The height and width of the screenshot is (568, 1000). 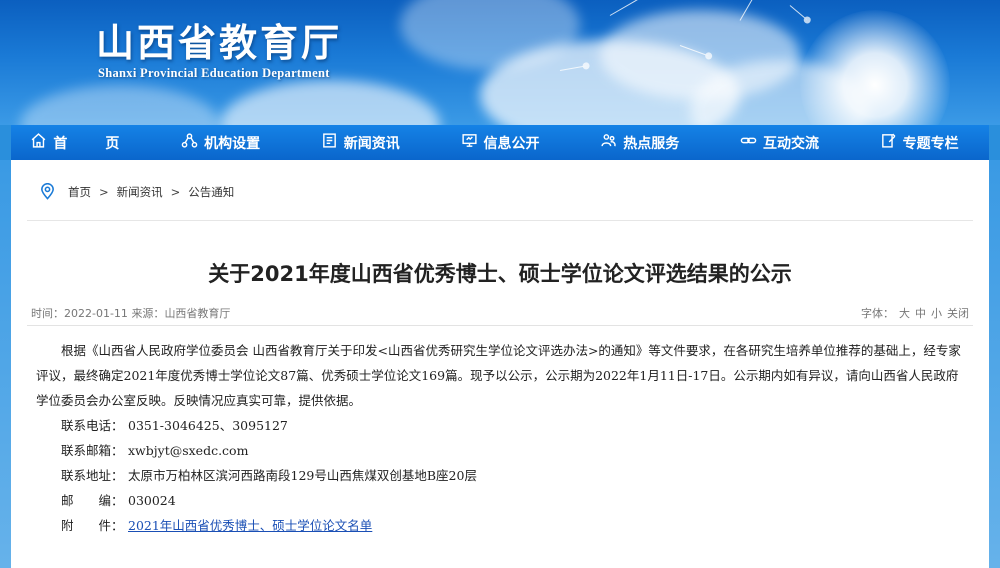 I want to click on contact-address-row: 联系地址： 太原市万柏林区滨河西路南段129号山西焦煤双创基地B座20层, so click(x=498, y=475).